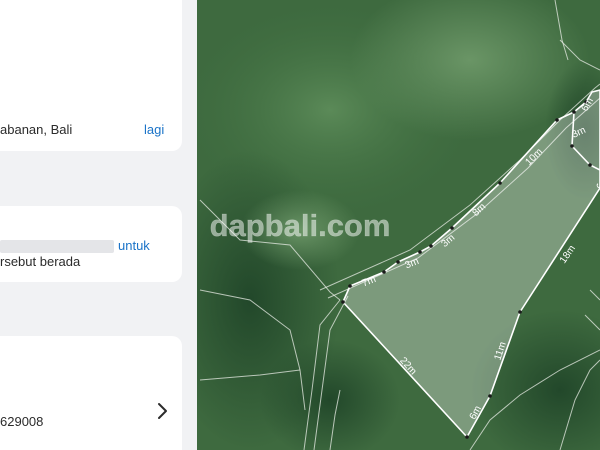 The image size is (600, 450). Describe the element at coordinates (134, 245) in the screenshot. I see `info-link: untuk` at that location.